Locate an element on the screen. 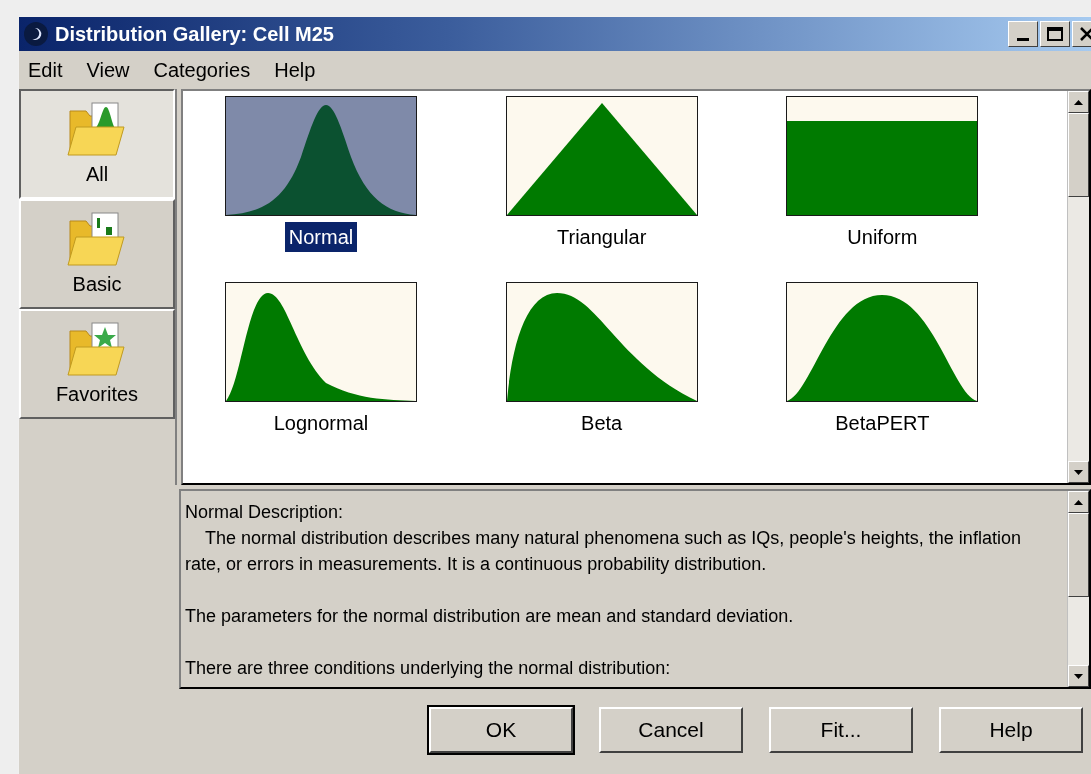 The image size is (1091, 774). distribution-label: Lognormal is located at coordinates (321, 423).